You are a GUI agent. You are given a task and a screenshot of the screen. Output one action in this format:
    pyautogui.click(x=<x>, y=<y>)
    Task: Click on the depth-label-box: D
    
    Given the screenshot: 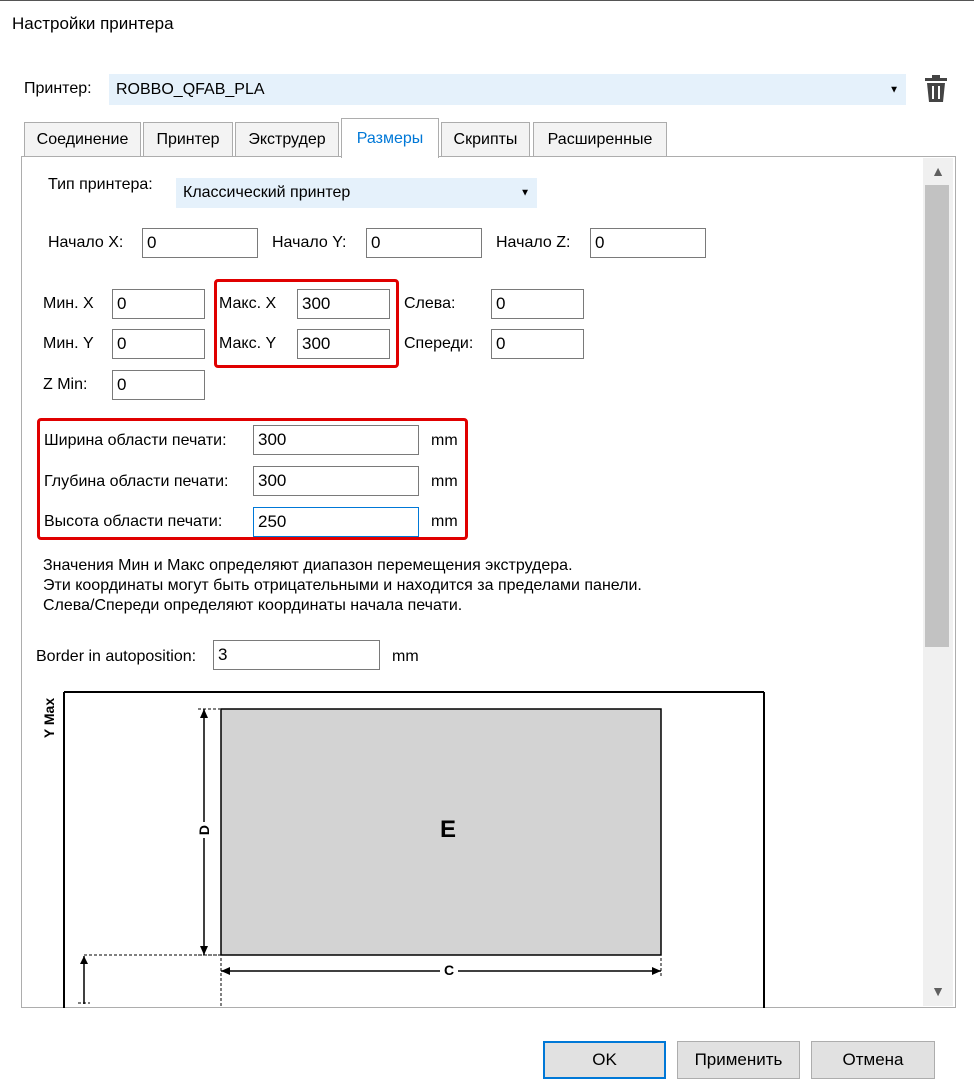 What is the action you would take?
    pyautogui.click(x=204, y=831)
    